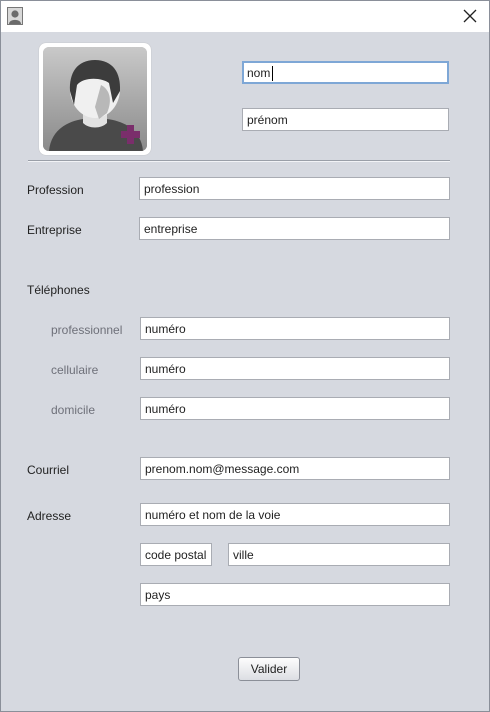  What do you see at coordinates (75, 370) in the screenshot?
I see `phone-cellulaire-label: cellulaire` at bounding box center [75, 370].